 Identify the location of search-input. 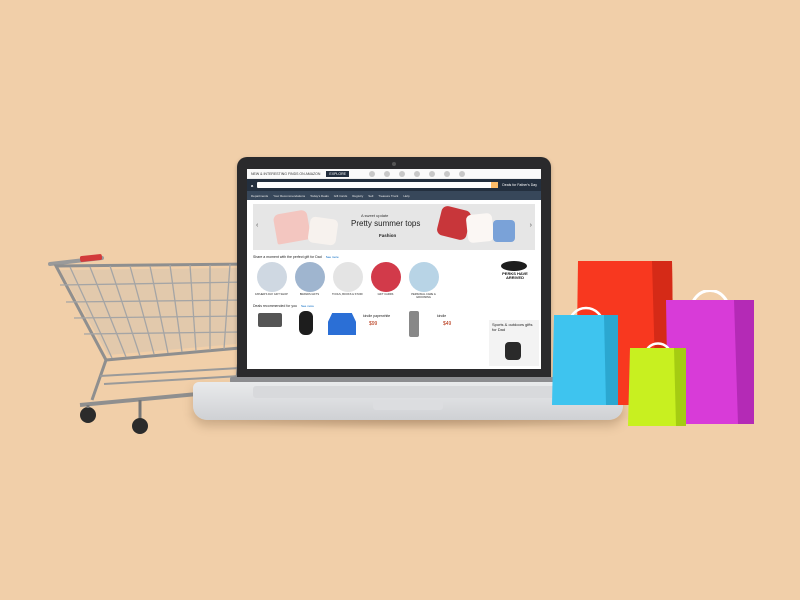
(378, 185).